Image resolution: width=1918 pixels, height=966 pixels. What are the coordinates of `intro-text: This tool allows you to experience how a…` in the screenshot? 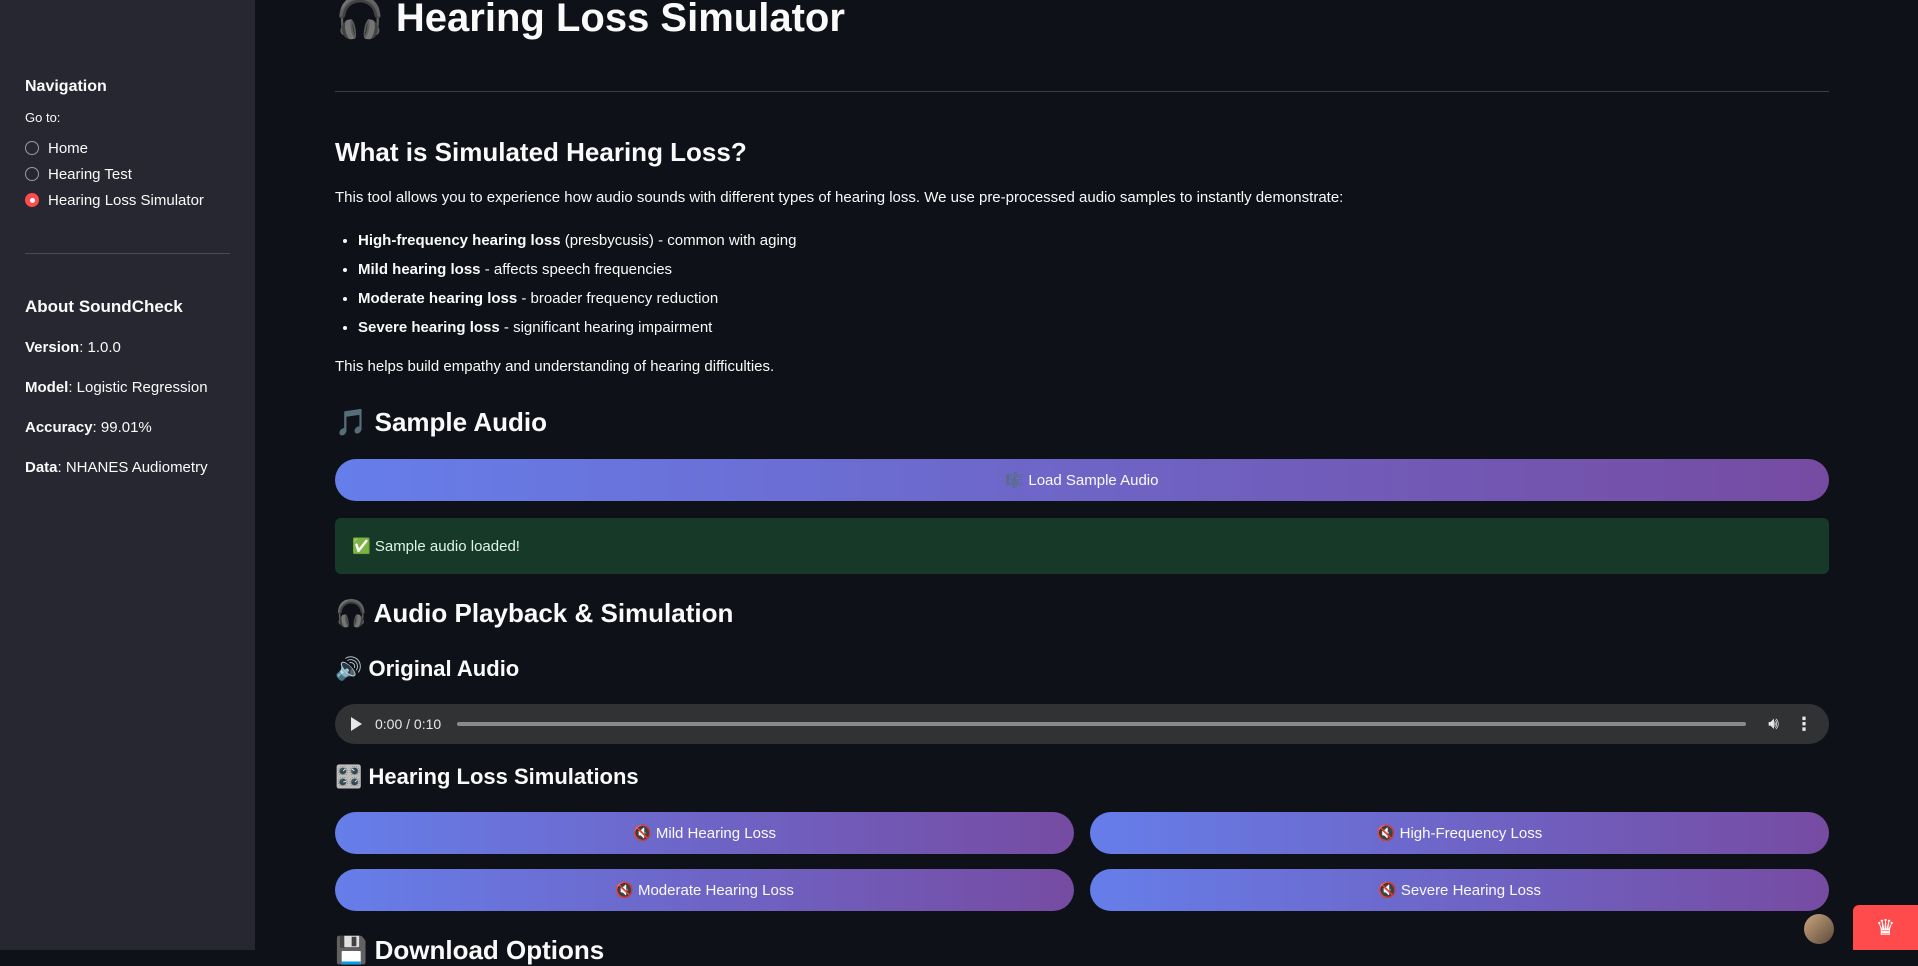 It's located at (839, 197).